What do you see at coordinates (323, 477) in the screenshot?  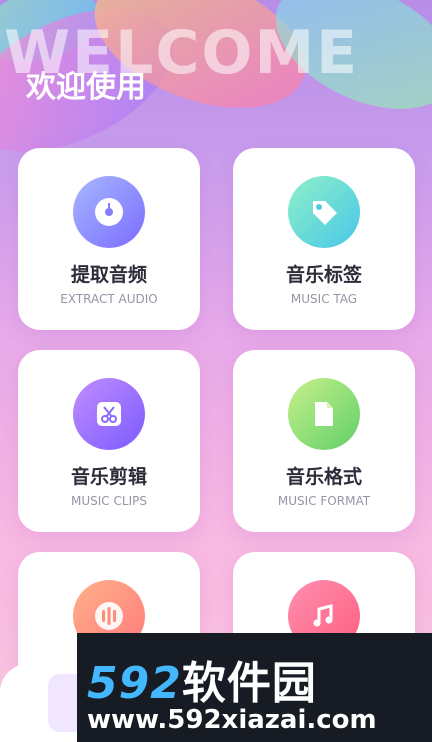 I see `card-title: 音乐格式` at bounding box center [323, 477].